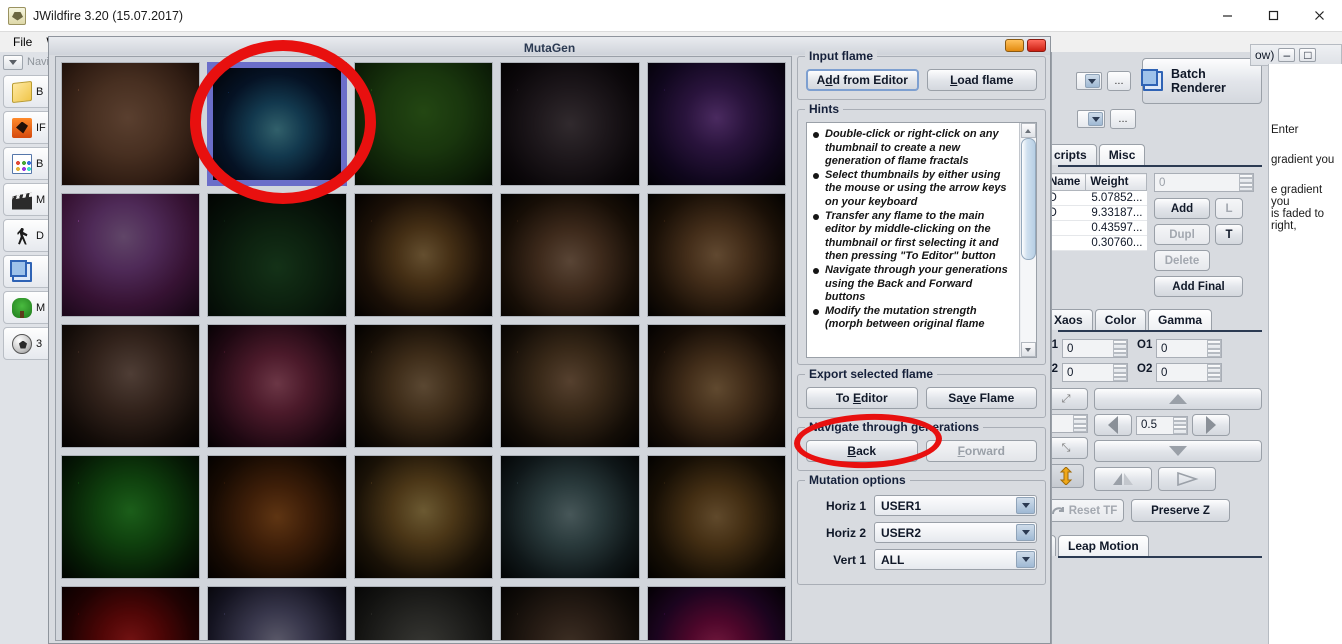 The image size is (1342, 644). Describe the element at coordinates (1113, 425) in the screenshot. I see `move-left-button` at that location.